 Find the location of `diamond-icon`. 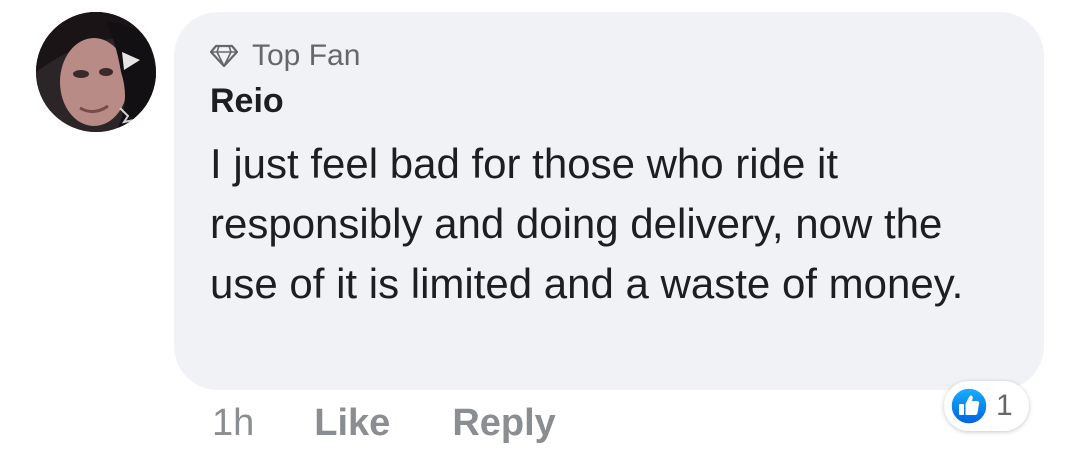

diamond-icon is located at coordinates (224, 56).